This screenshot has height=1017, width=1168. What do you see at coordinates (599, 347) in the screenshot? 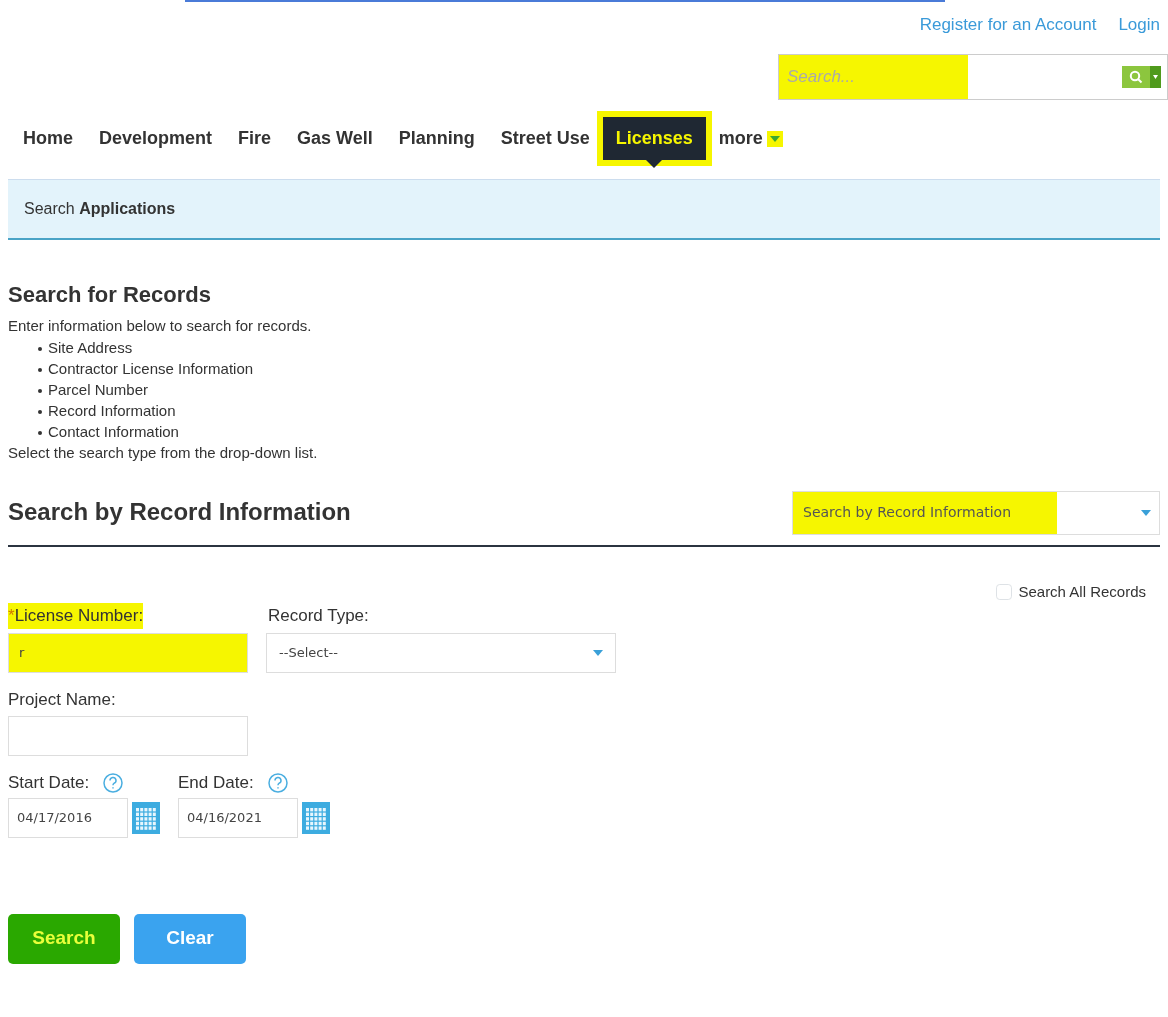
I see `list-item: Site Address` at bounding box center [599, 347].